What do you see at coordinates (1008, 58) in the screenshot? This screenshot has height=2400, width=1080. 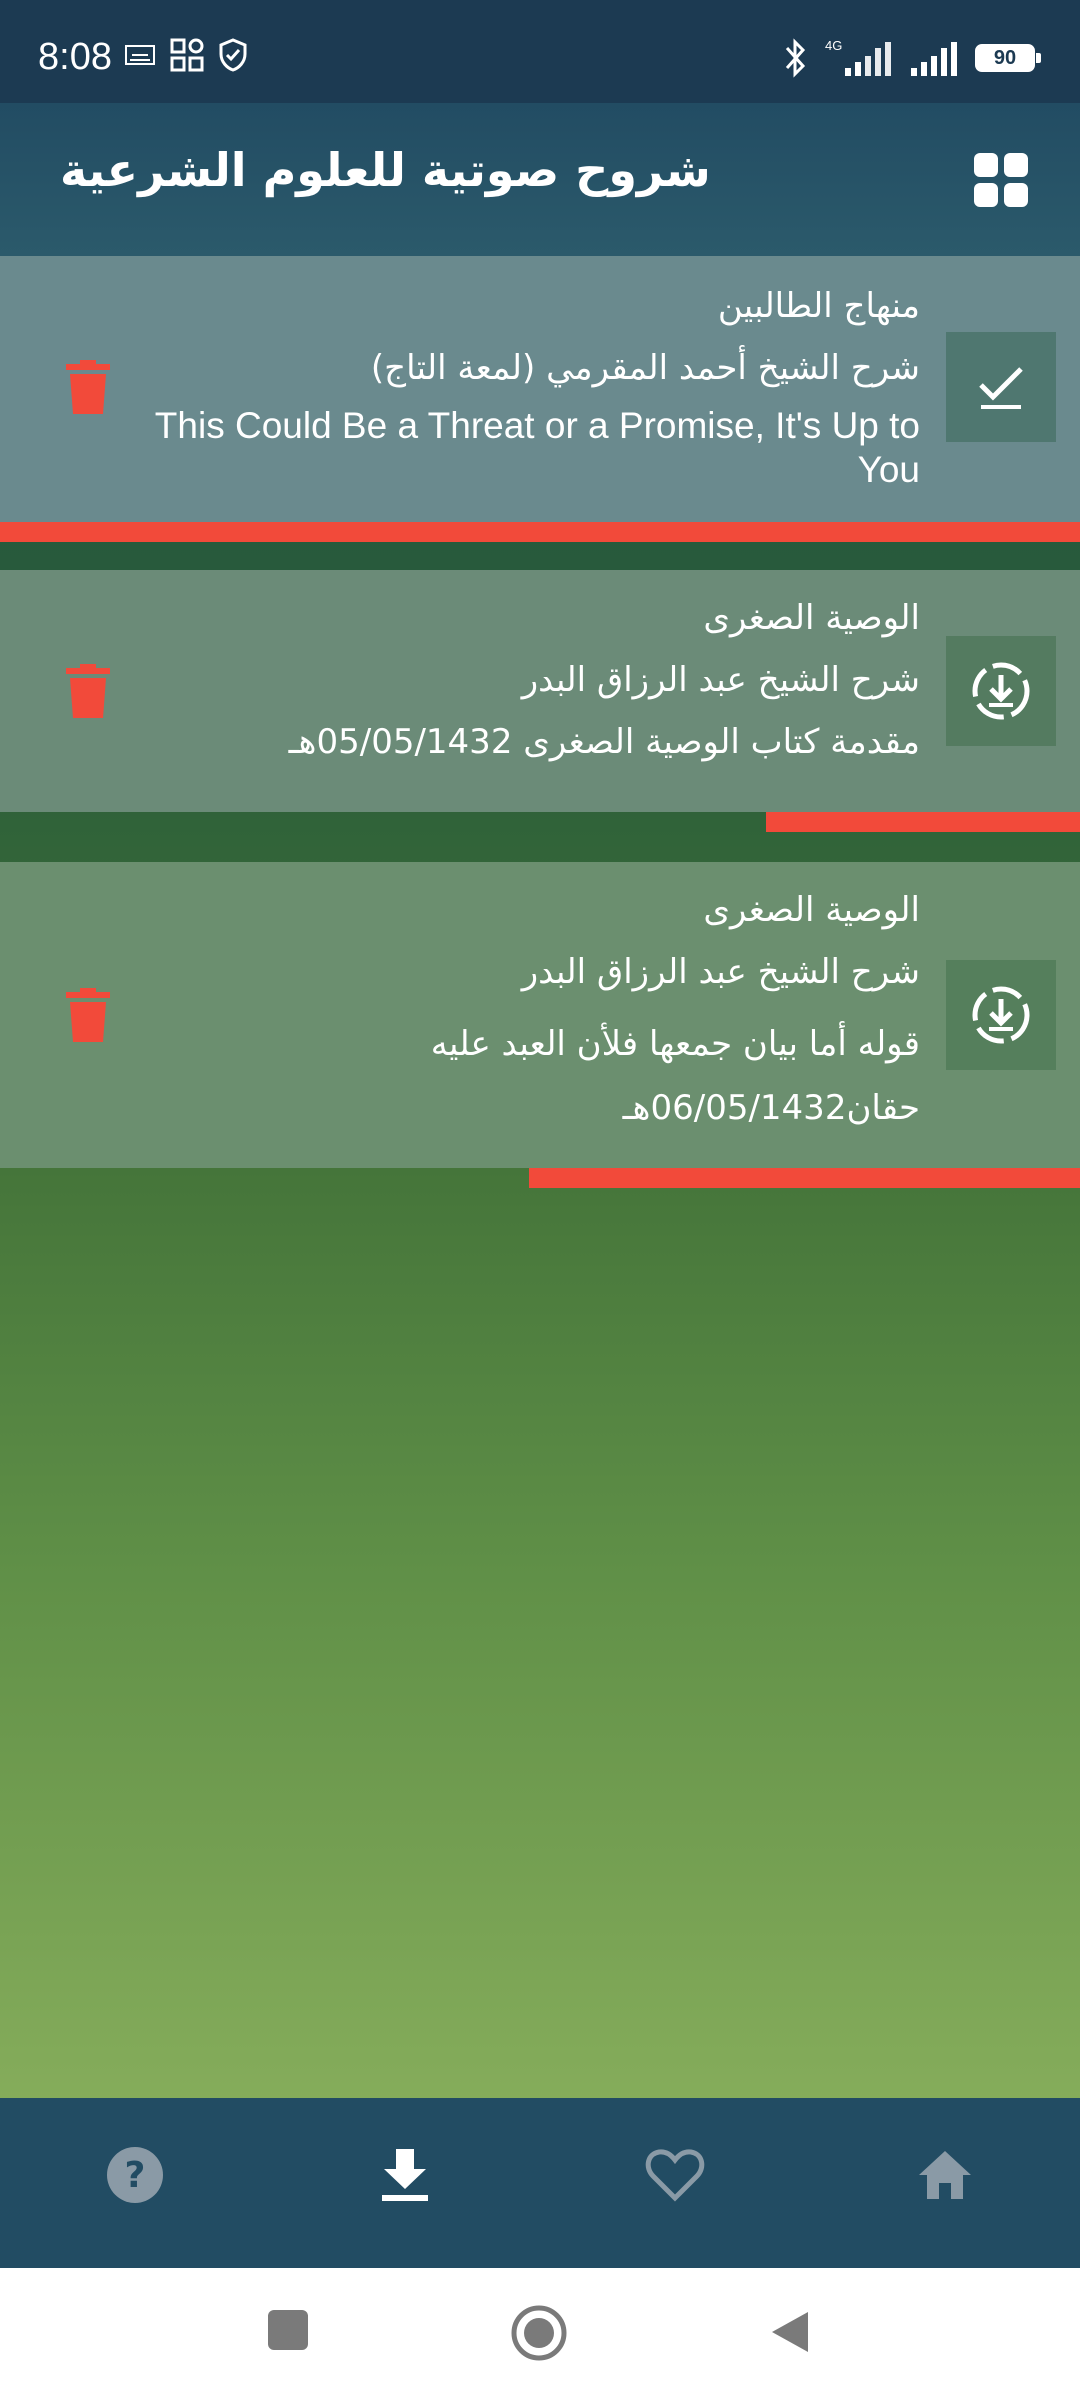 I see `battery-indicator: 90` at bounding box center [1008, 58].